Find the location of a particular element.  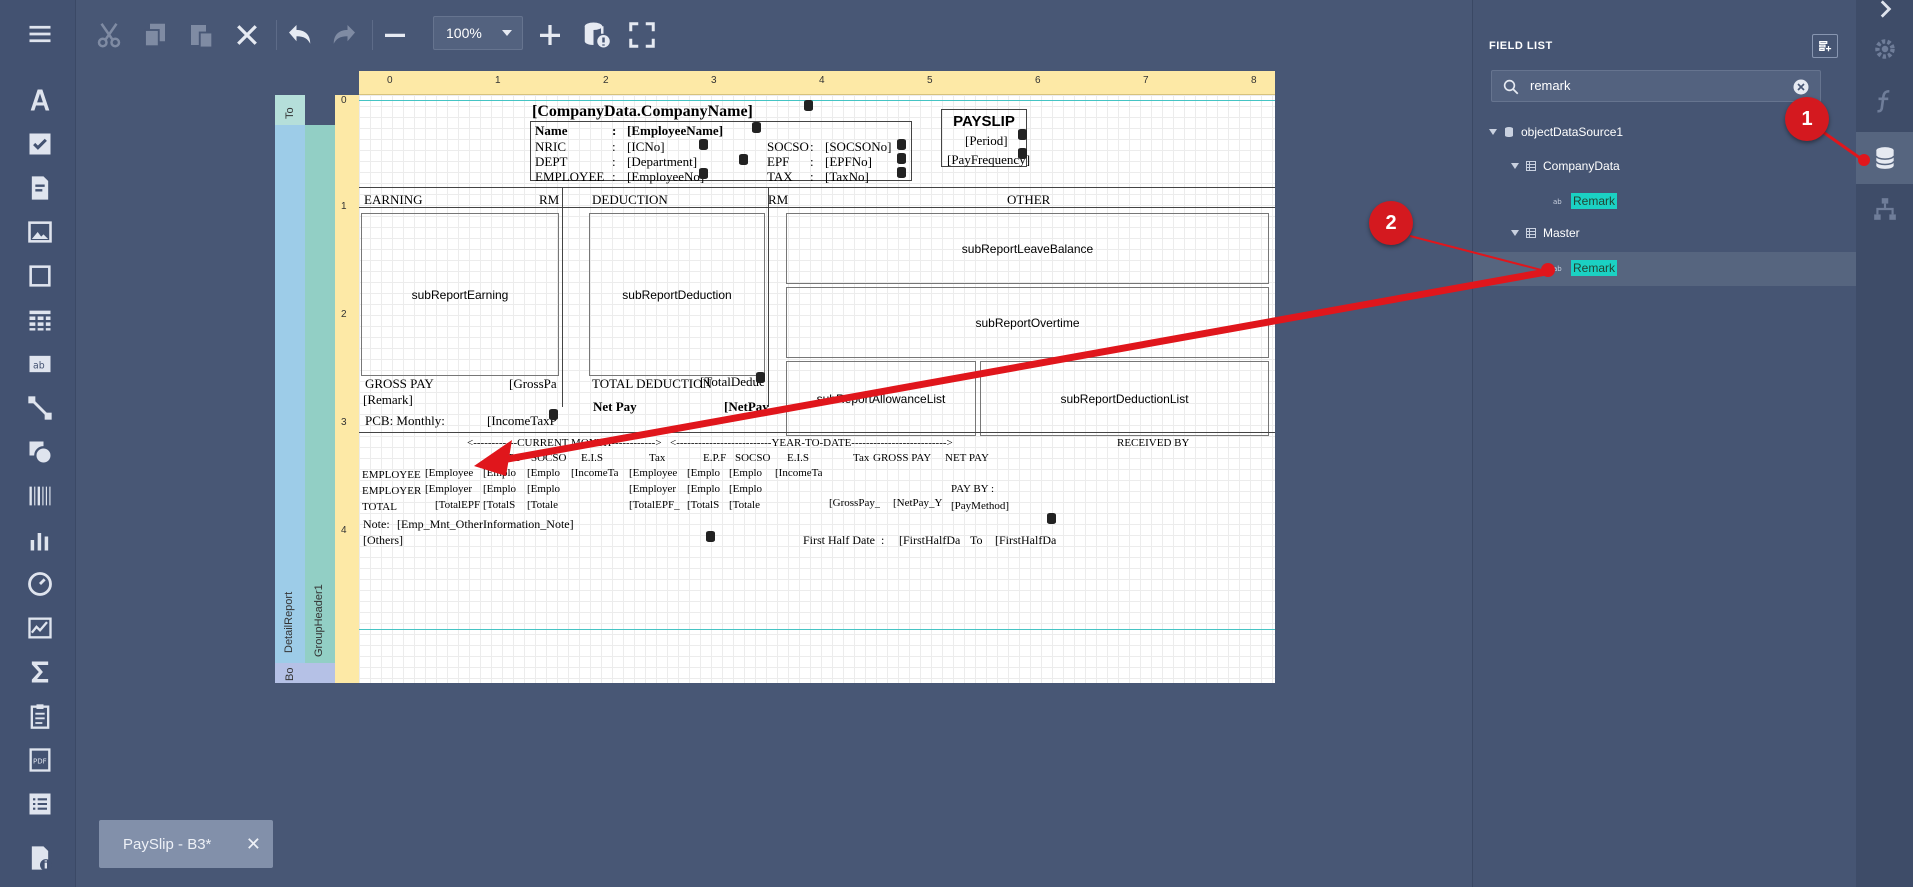

name-label: Name is located at coordinates (551, 131).